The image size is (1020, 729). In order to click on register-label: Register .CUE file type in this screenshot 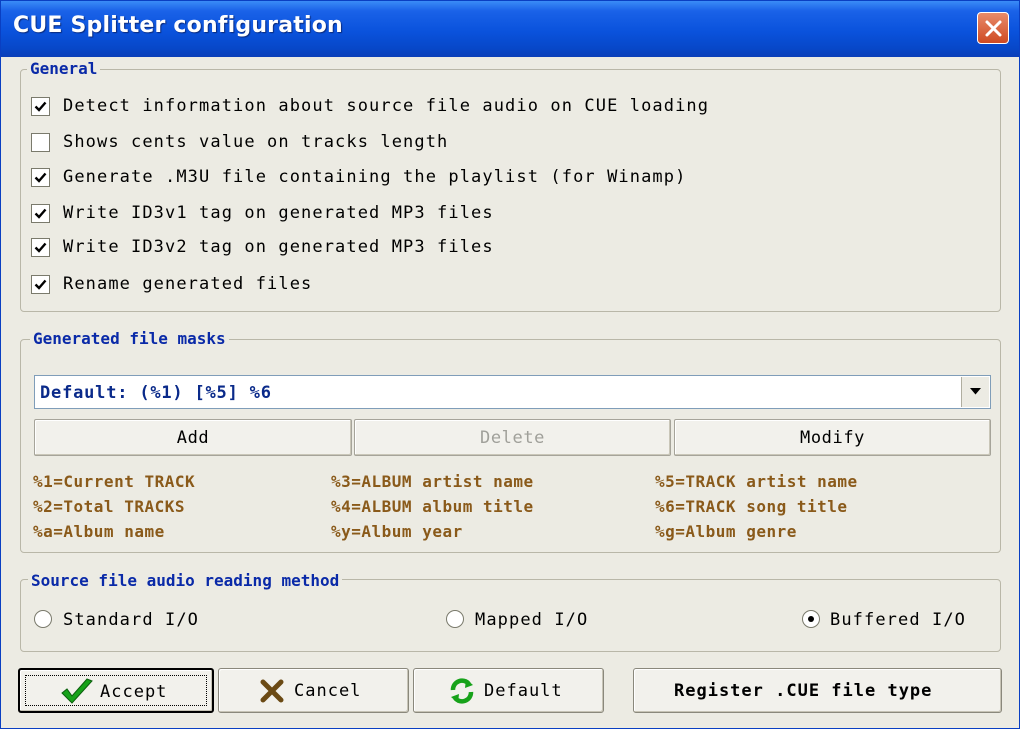, I will do `click(803, 691)`.